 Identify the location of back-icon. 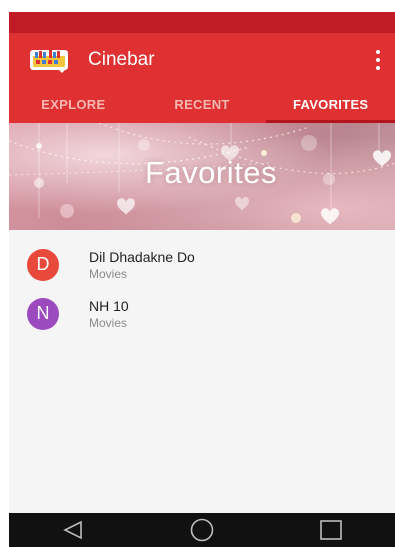
(73, 530).